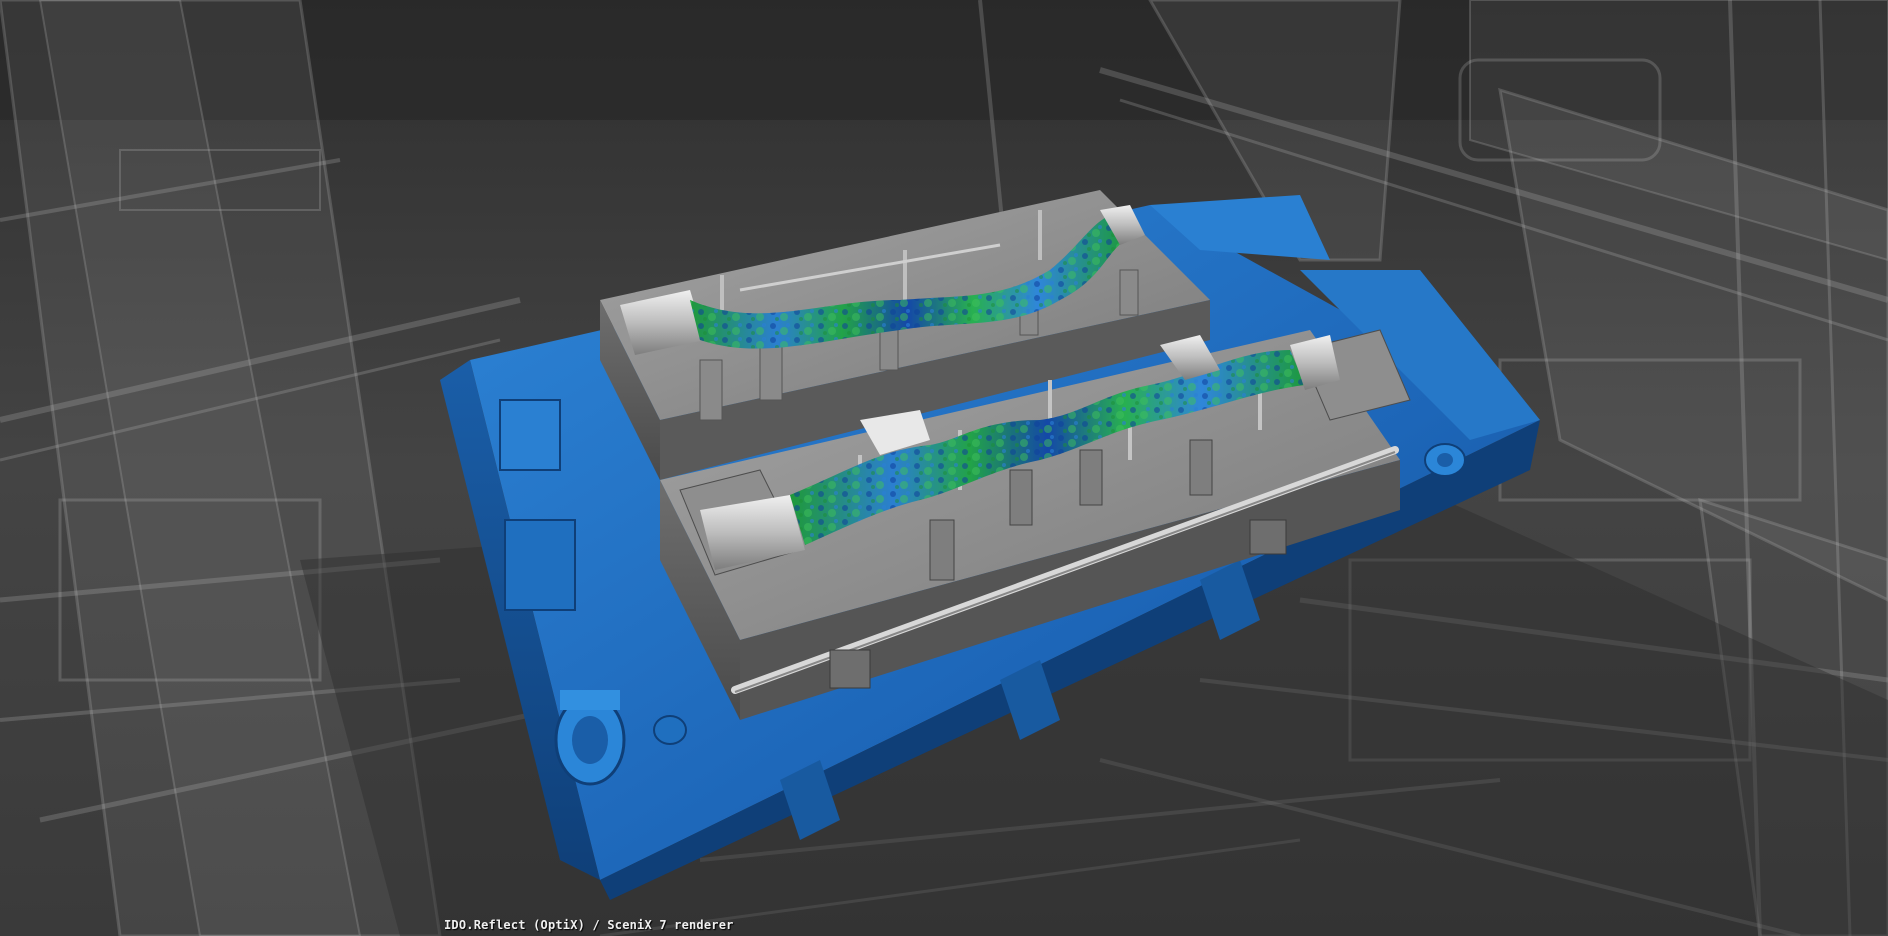 This screenshot has width=1888, height=936. Describe the element at coordinates (589, 925) in the screenshot. I see `renderer-status-text: IDO.Reflect (OptiX) / SceniX 7 renderer` at that location.